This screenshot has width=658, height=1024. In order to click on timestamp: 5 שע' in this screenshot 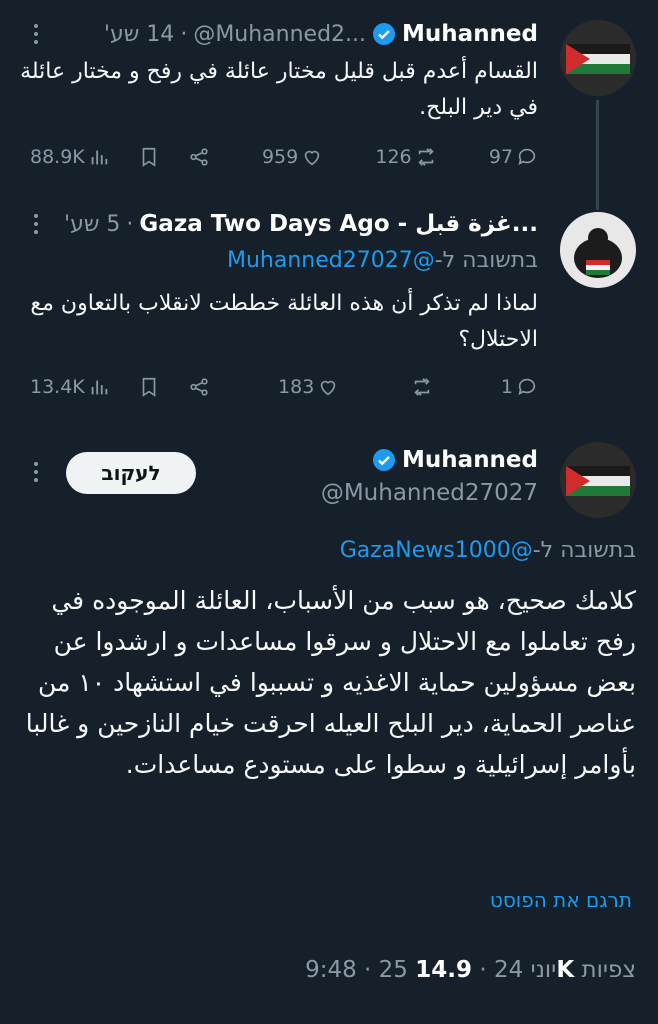, I will do `click(92, 224)`.